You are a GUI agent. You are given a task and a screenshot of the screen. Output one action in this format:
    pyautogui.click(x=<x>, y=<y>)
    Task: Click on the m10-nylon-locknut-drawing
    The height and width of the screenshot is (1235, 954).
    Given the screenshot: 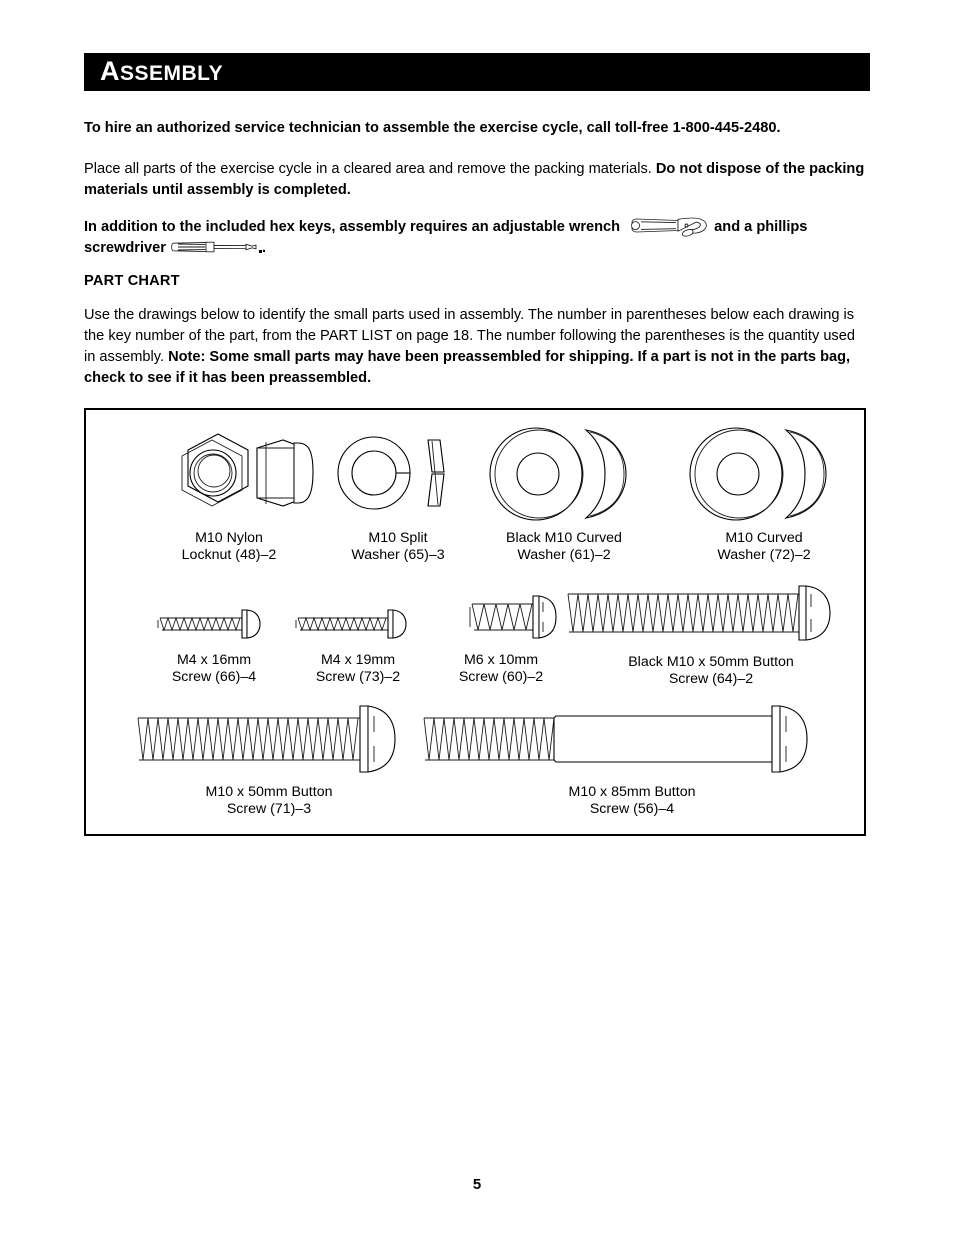 What is the action you would take?
    pyautogui.click(x=229, y=478)
    